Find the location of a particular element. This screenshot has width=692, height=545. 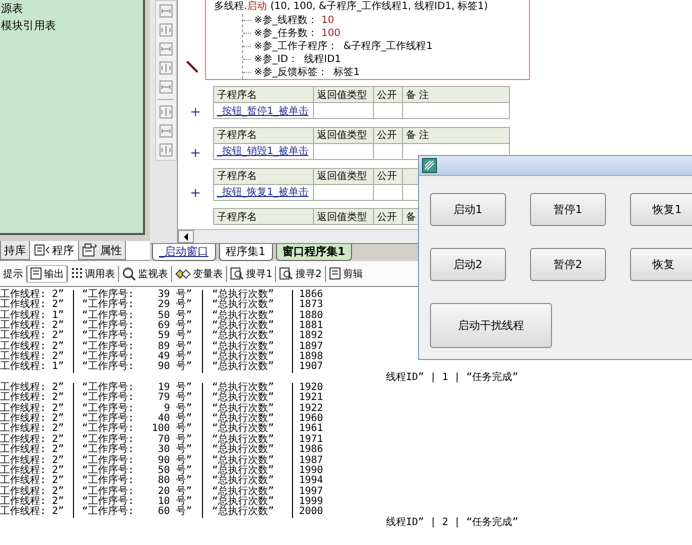

output-tab: 监视表 is located at coordinates (145, 273).